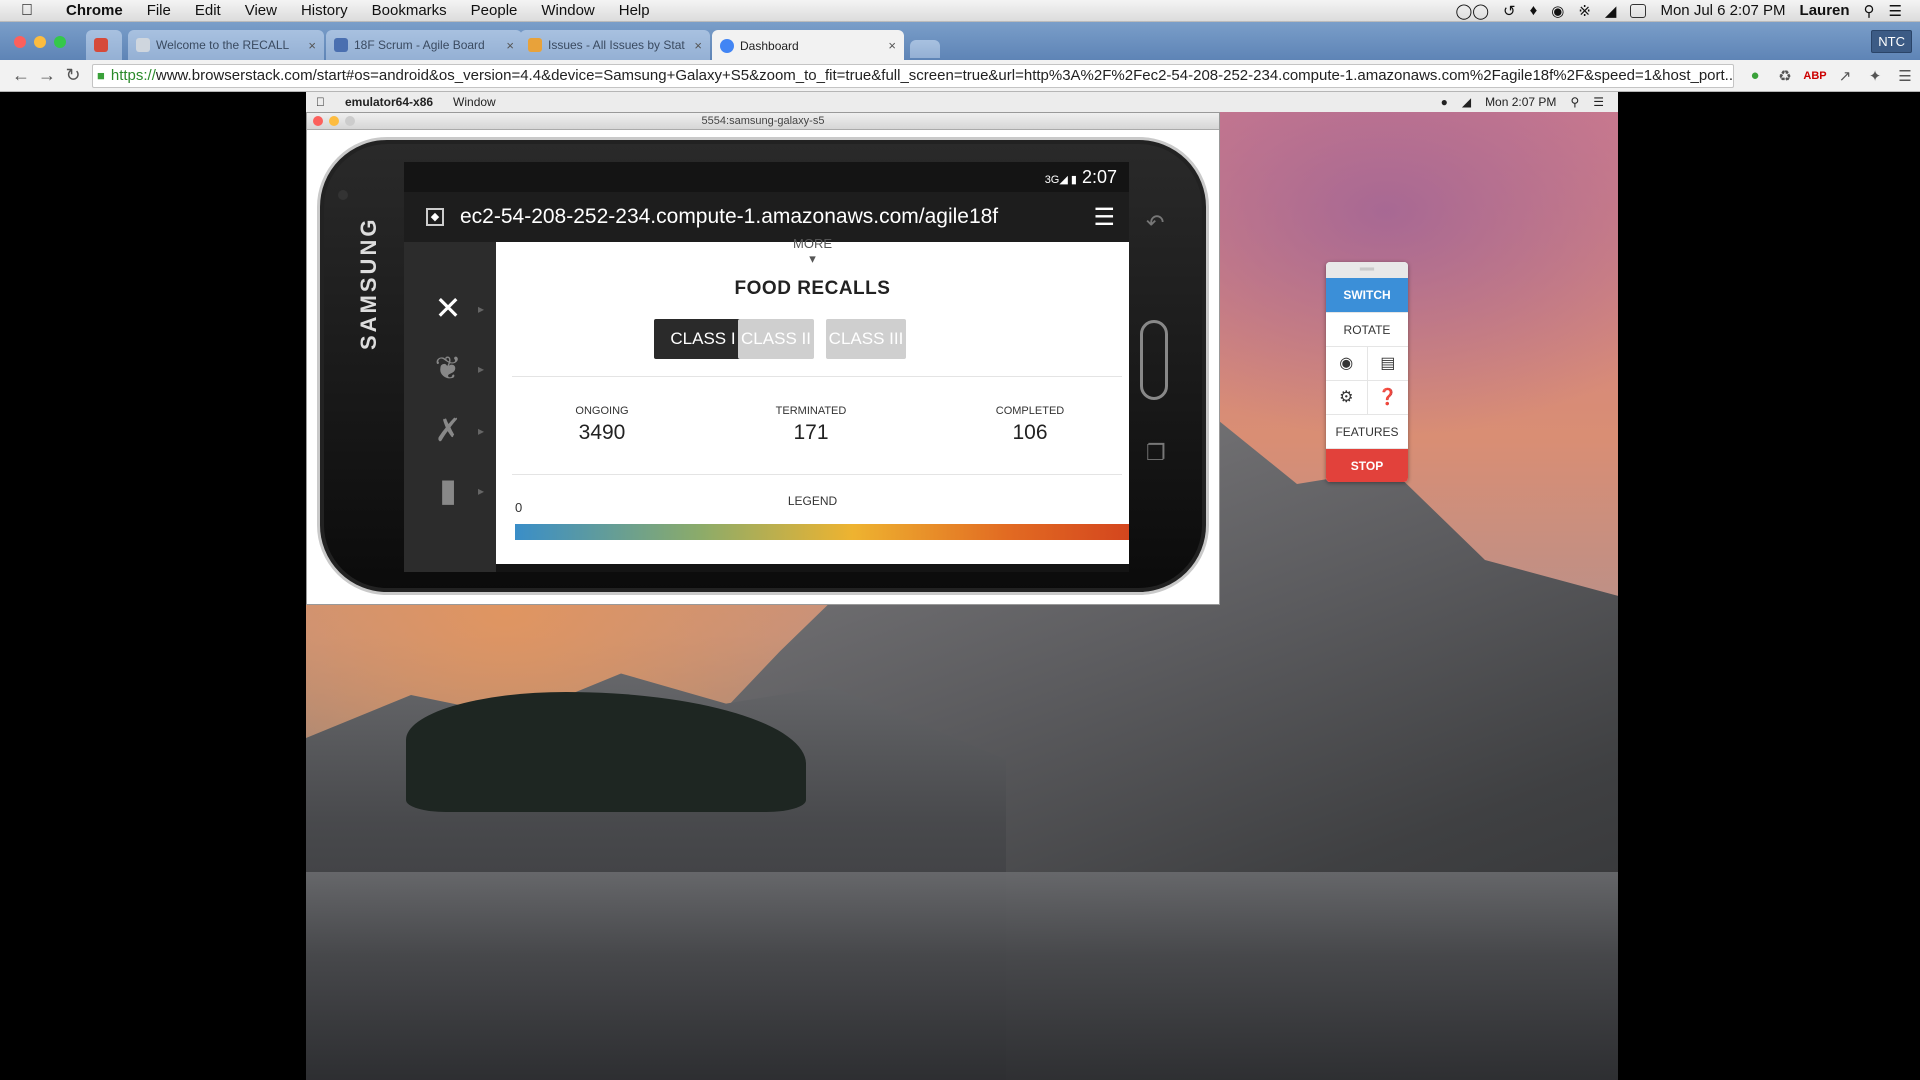 The image size is (1920, 1080). What do you see at coordinates (448, 308) in the screenshot?
I see `food-fork-knife-icon: ✕` at bounding box center [448, 308].